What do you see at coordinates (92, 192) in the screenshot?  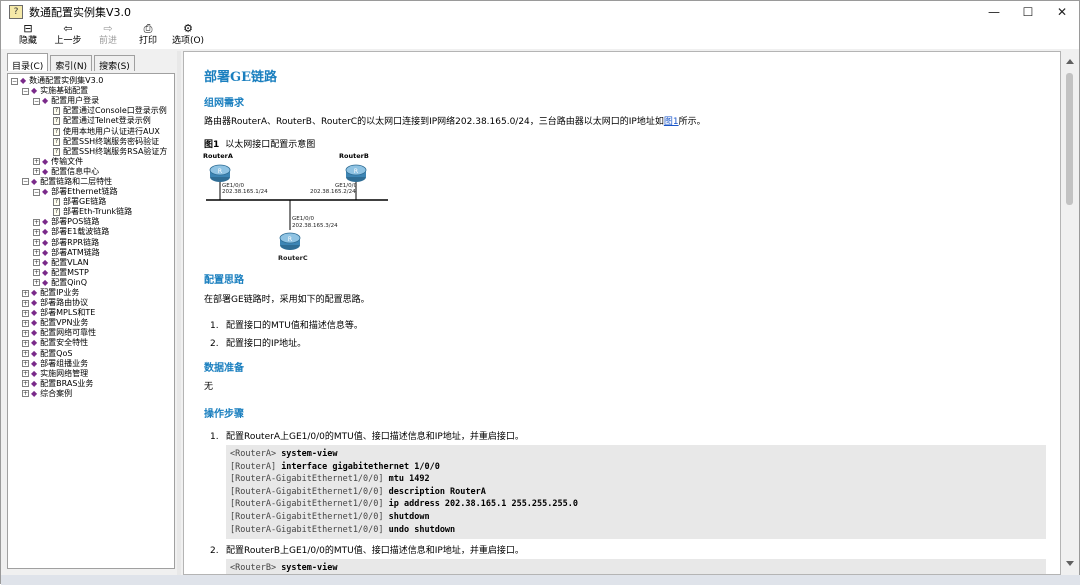 I see `tree-item: − ◆ 部署Ethernet链路` at bounding box center [92, 192].